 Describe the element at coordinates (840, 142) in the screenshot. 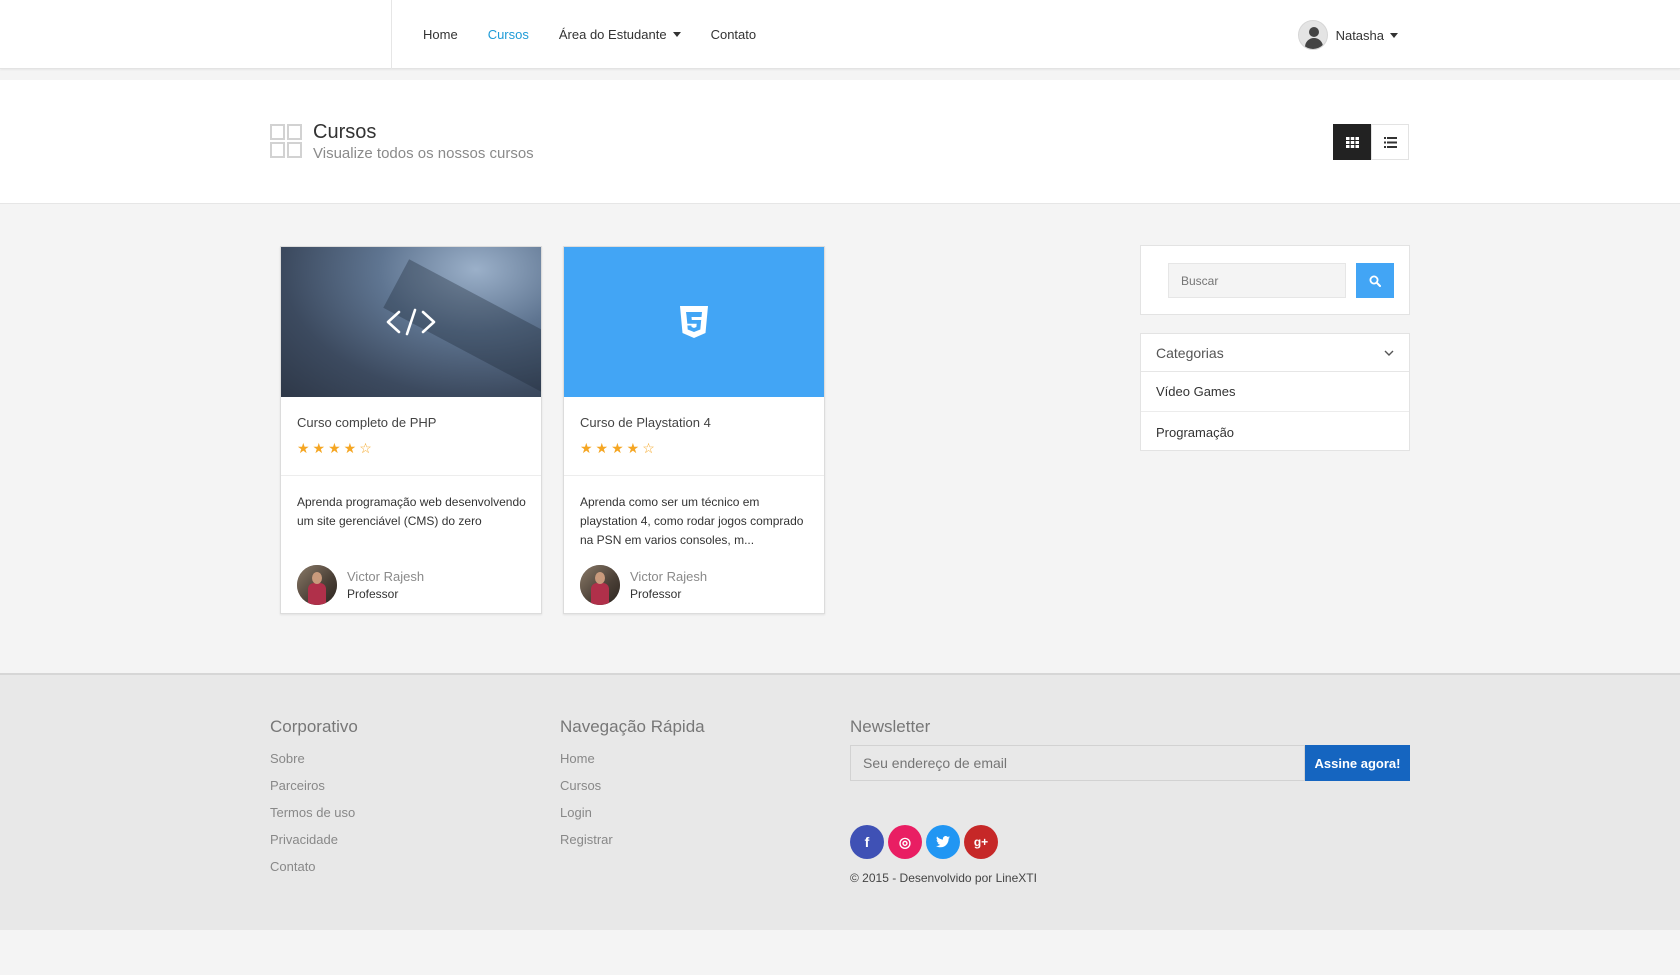

I see `page-header: Cursos Visualize todos os nossos cursos` at that location.